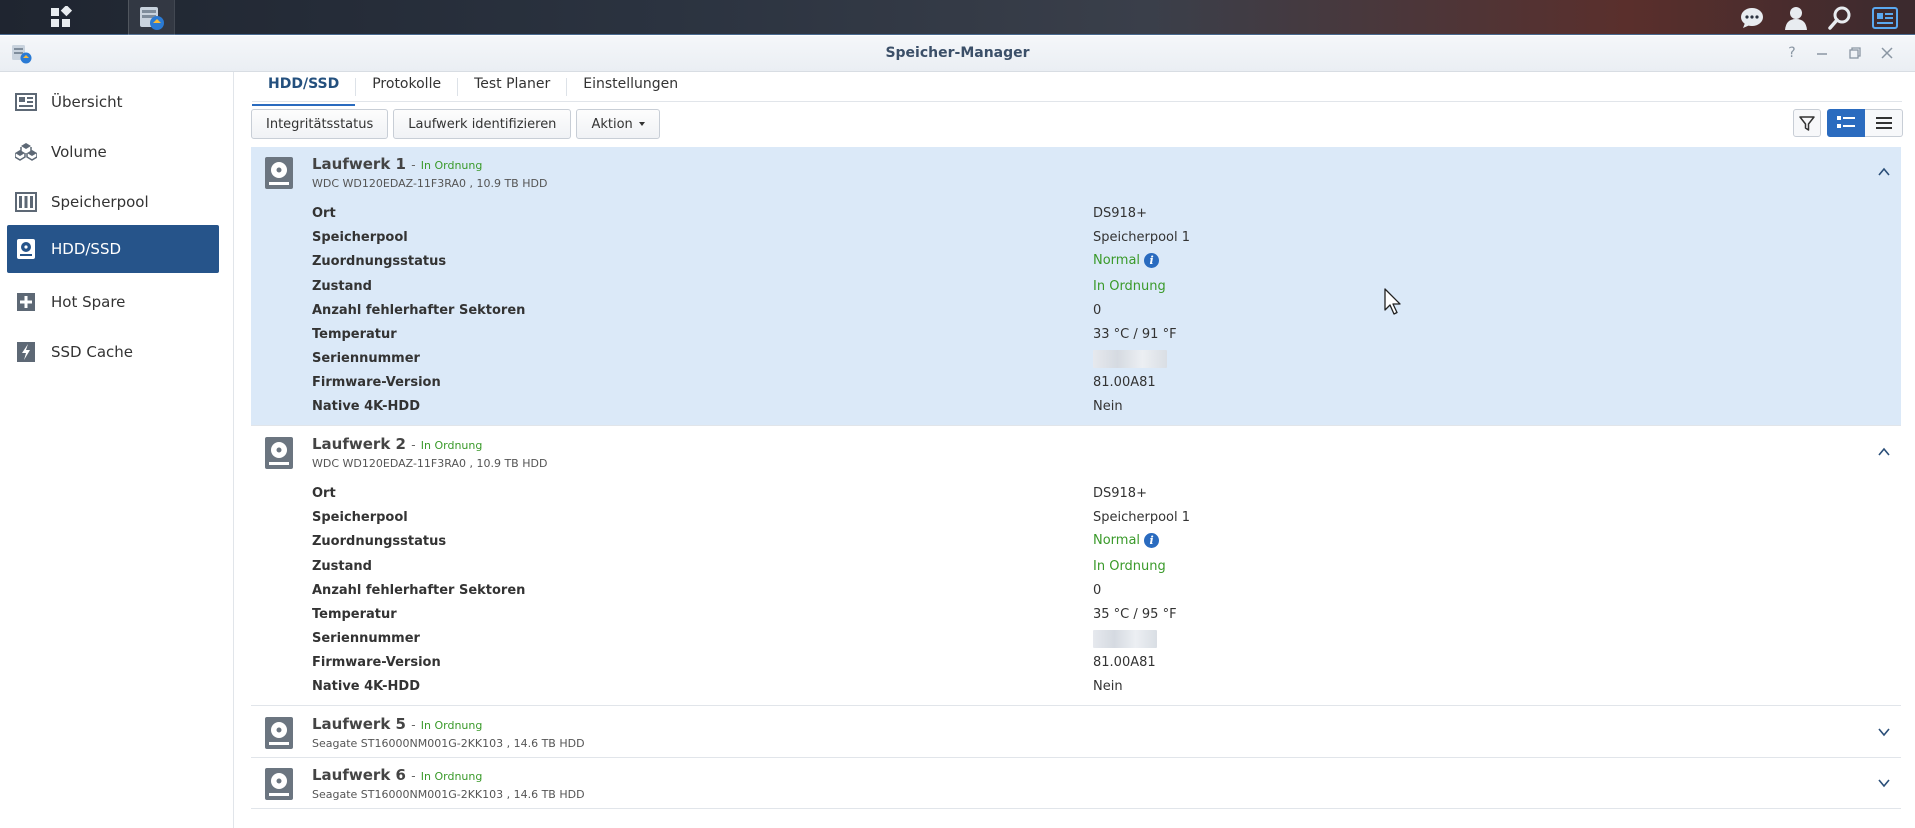  Describe the element at coordinates (1135, 614) in the screenshot. I see `detail-value: 35 °C / 95 °F` at that location.